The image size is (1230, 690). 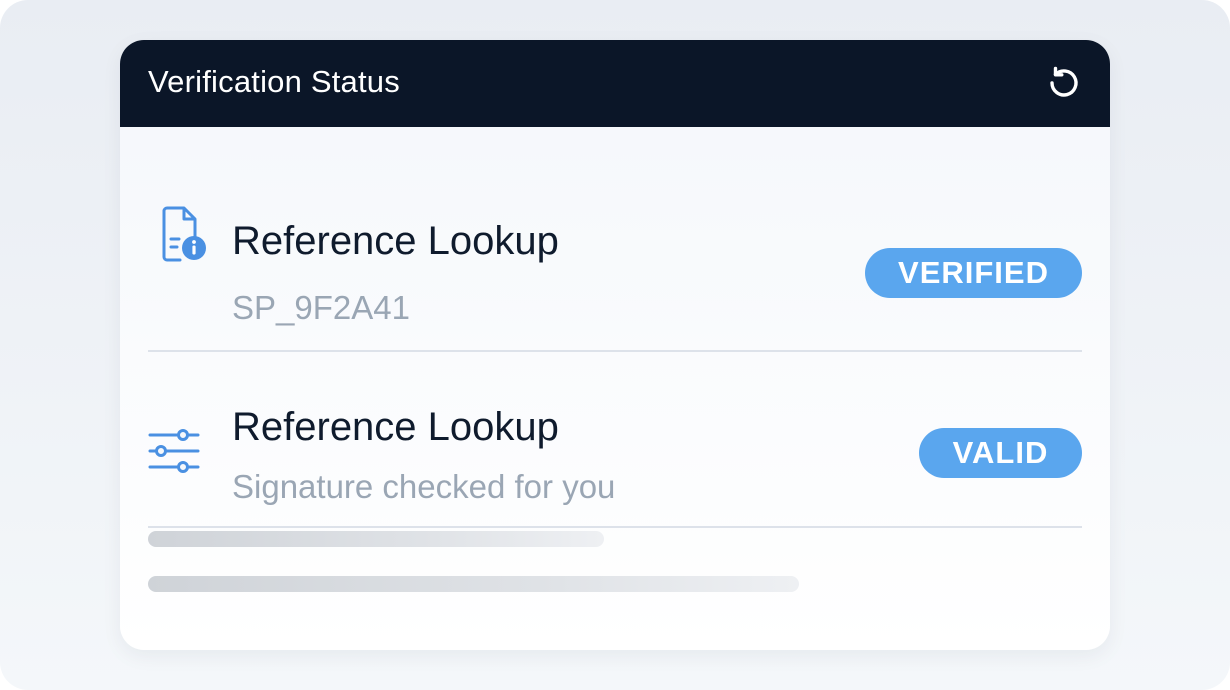 What do you see at coordinates (321, 307) in the screenshot?
I see `item-subtitle: SP_9F2A41` at bounding box center [321, 307].